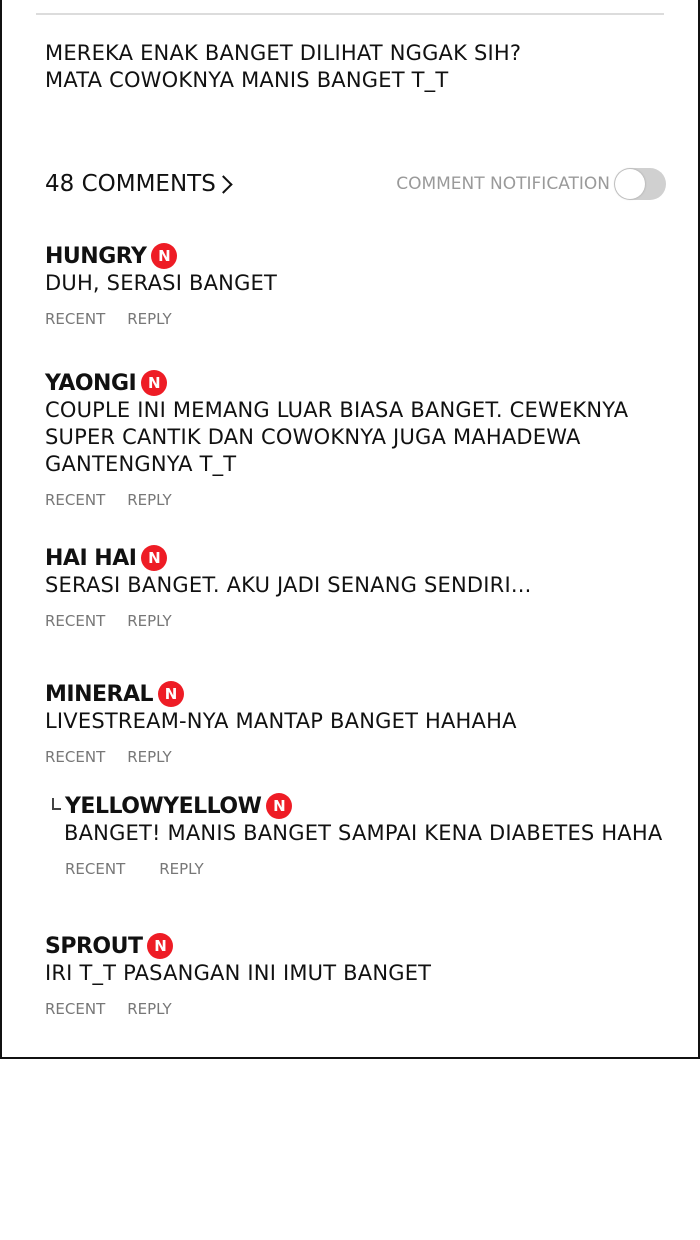 The width and height of the screenshot is (700, 1240). Describe the element at coordinates (141, 464) in the screenshot. I see `comment-text: GANTENGNYA T_T` at that location.